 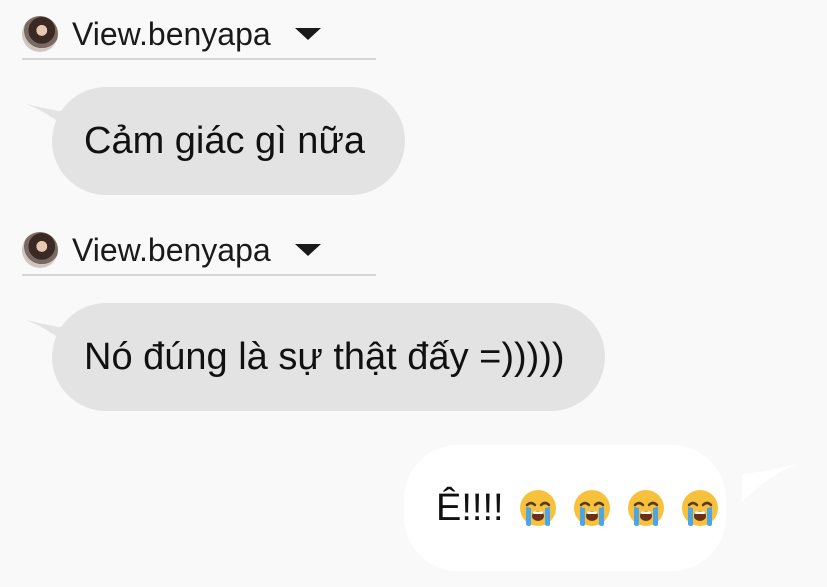 What do you see at coordinates (324, 357) in the screenshot?
I see `message-text: Nó đúng là sự thật đấy =)))))` at bounding box center [324, 357].